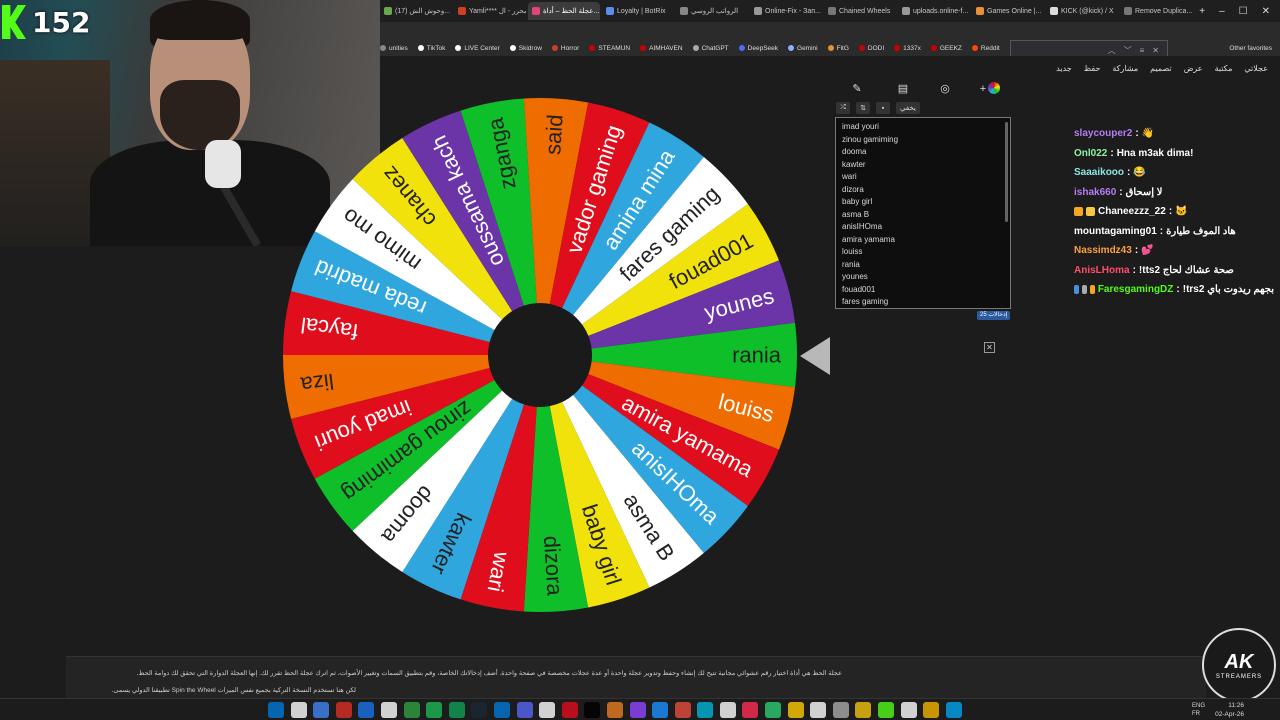 The image size is (1280, 720). Describe the element at coordinates (863, 108) in the screenshot. I see `sort-button: ⇅` at that location.